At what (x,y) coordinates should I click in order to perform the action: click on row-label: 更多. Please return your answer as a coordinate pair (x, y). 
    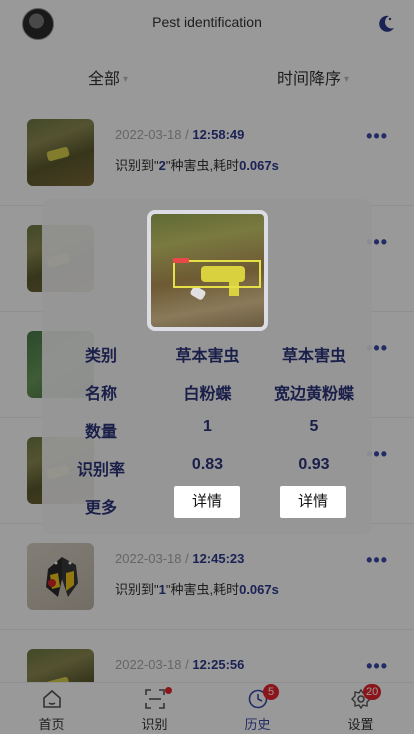
    Looking at the image, I should click on (100, 508).